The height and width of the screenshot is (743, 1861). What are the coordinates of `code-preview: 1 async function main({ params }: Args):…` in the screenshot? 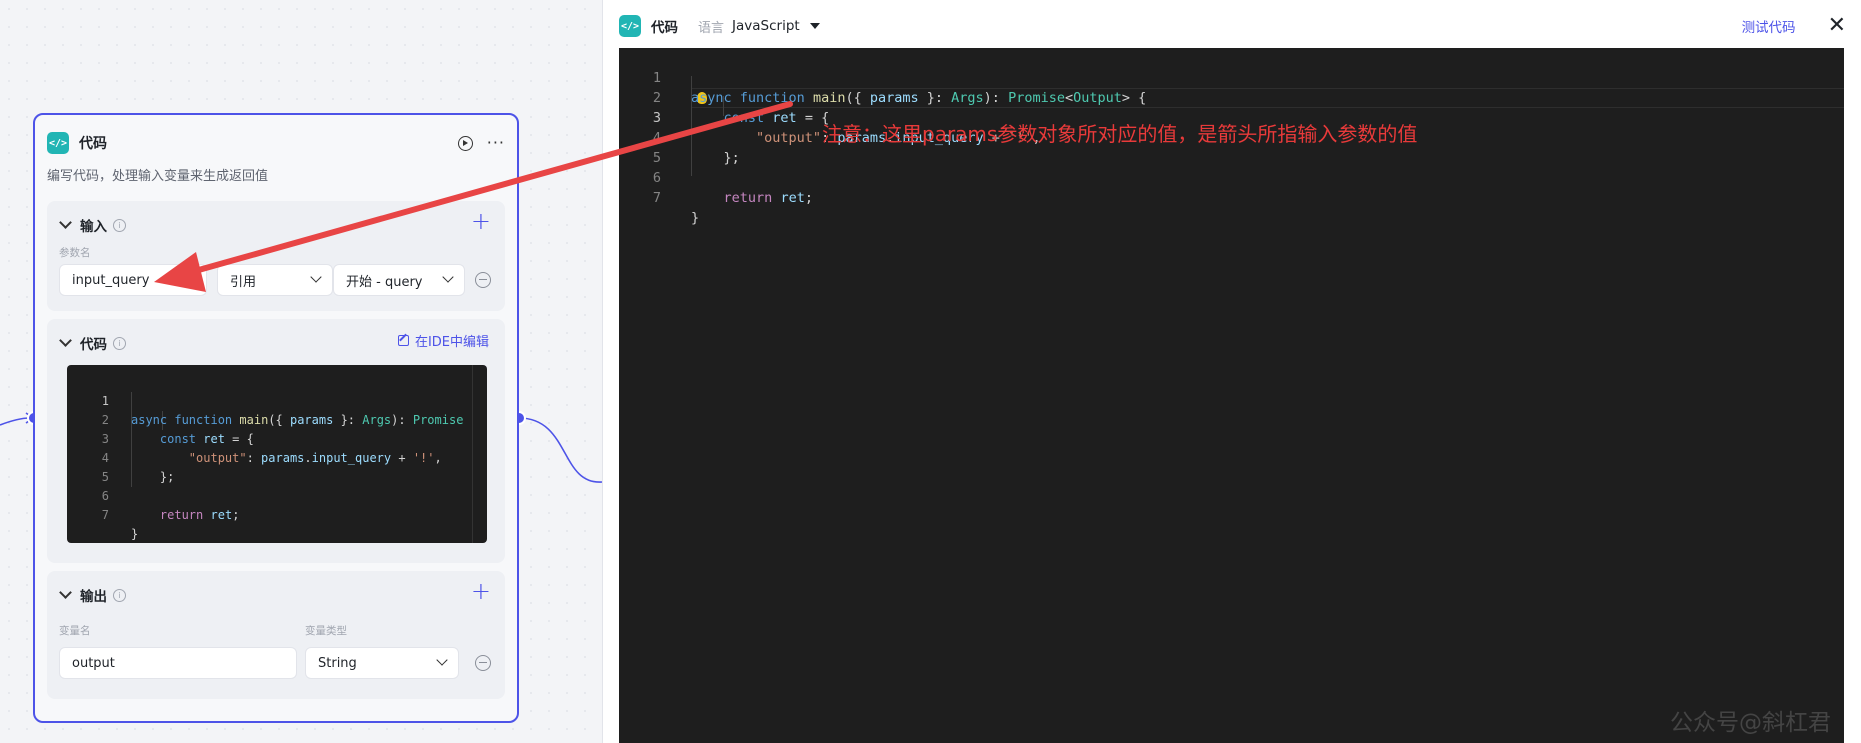 It's located at (277, 454).